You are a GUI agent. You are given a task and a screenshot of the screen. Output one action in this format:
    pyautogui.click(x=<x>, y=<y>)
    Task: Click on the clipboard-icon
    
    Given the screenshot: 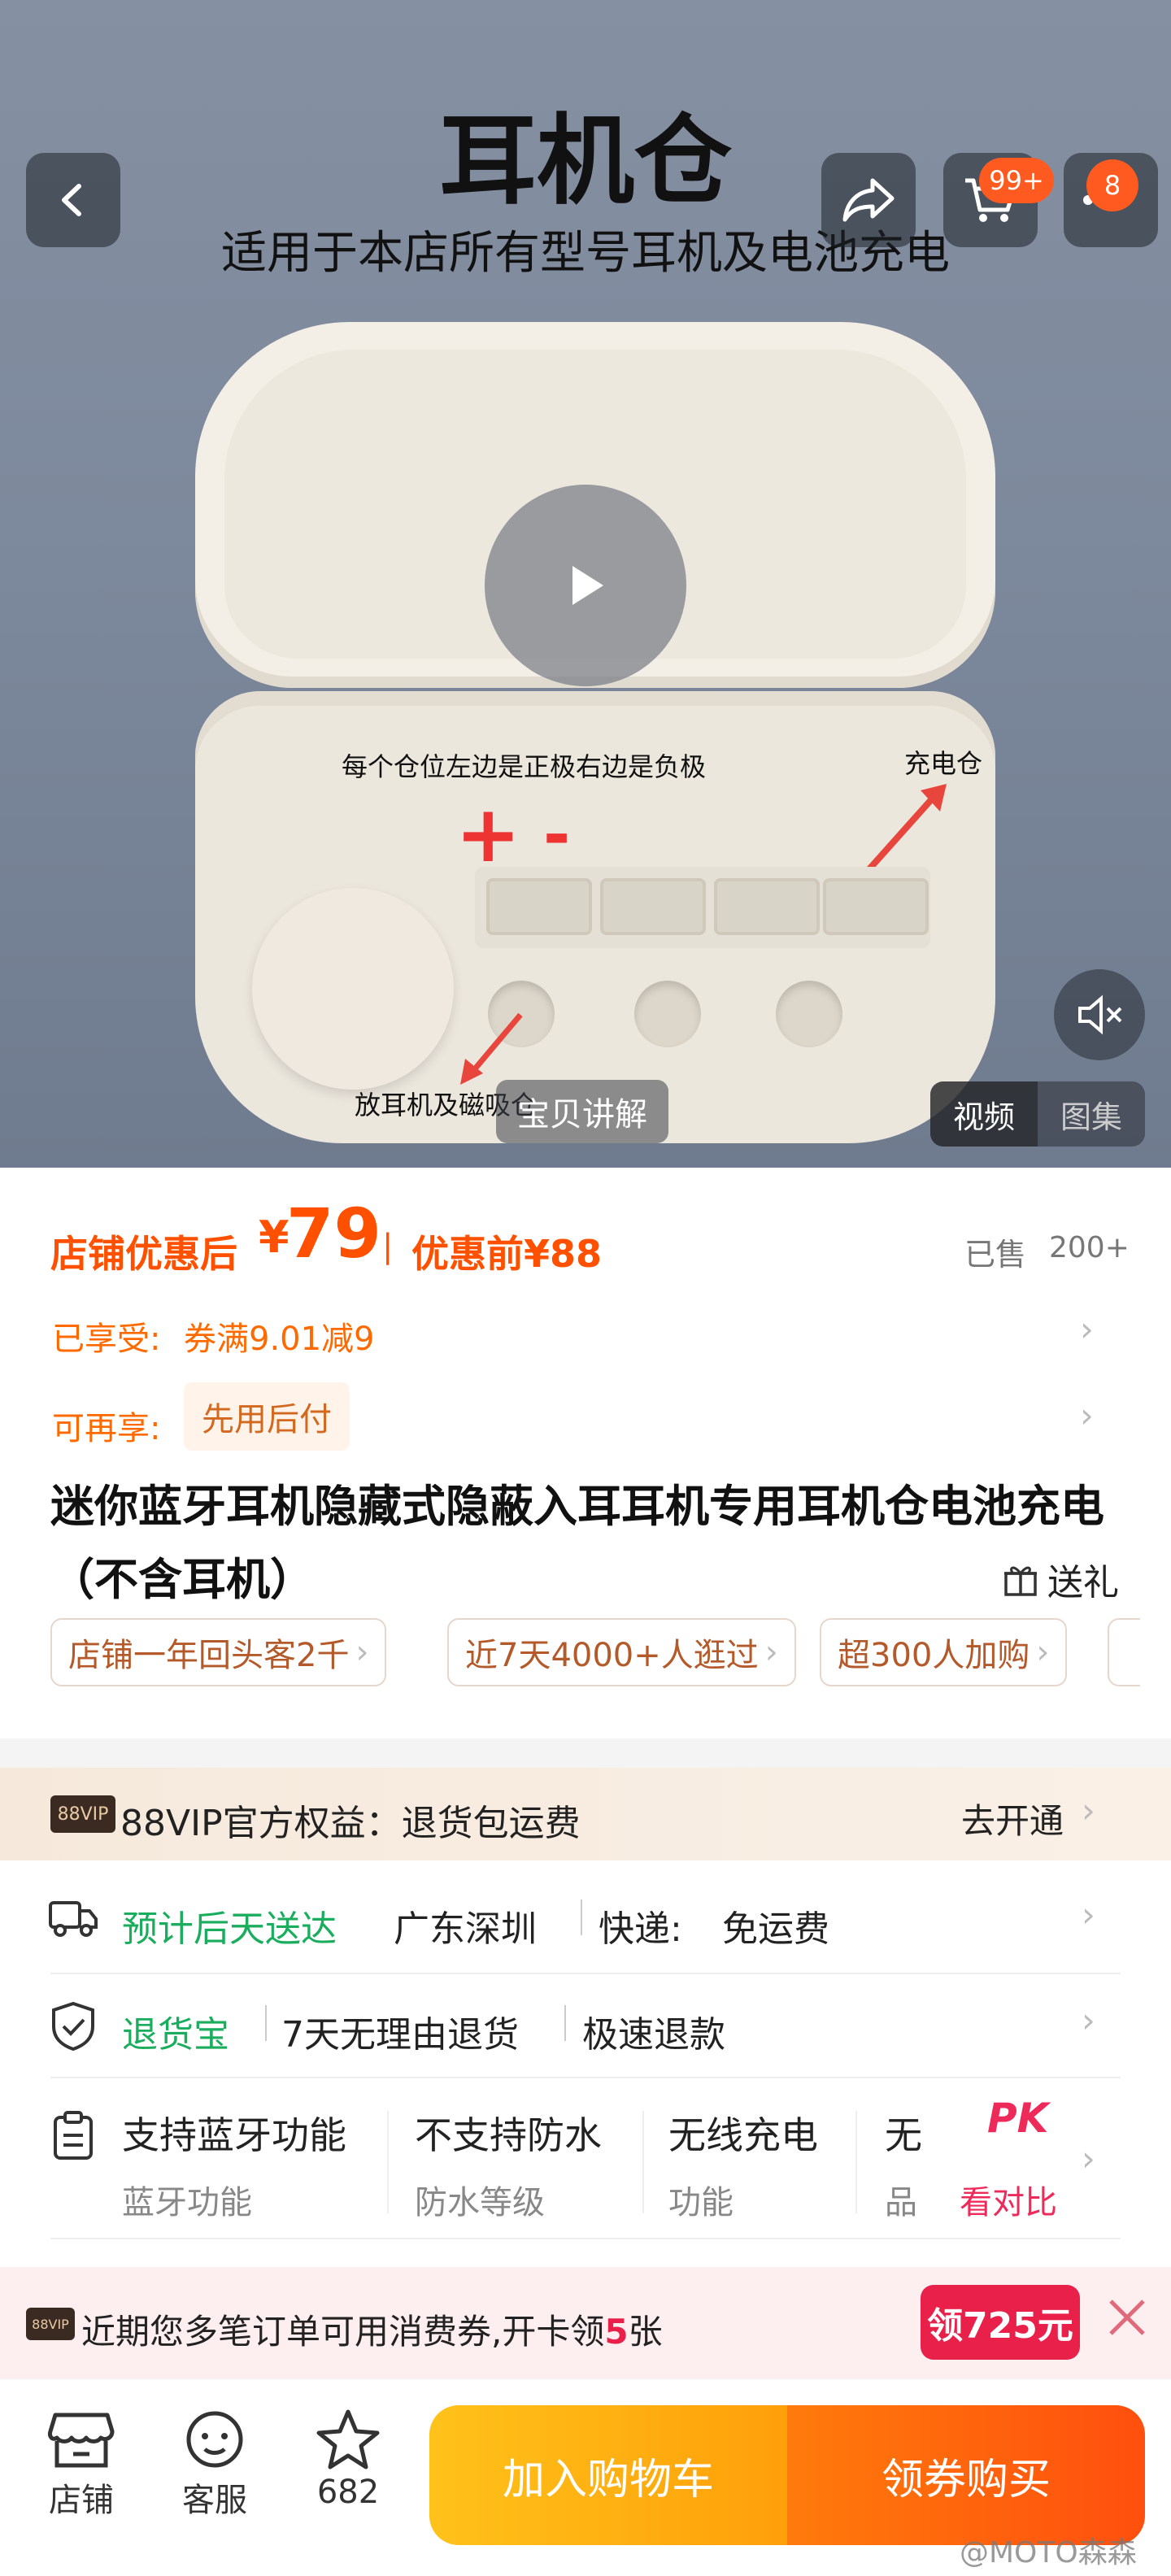 What is the action you would take?
    pyautogui.click(x=73, y=2137)
    